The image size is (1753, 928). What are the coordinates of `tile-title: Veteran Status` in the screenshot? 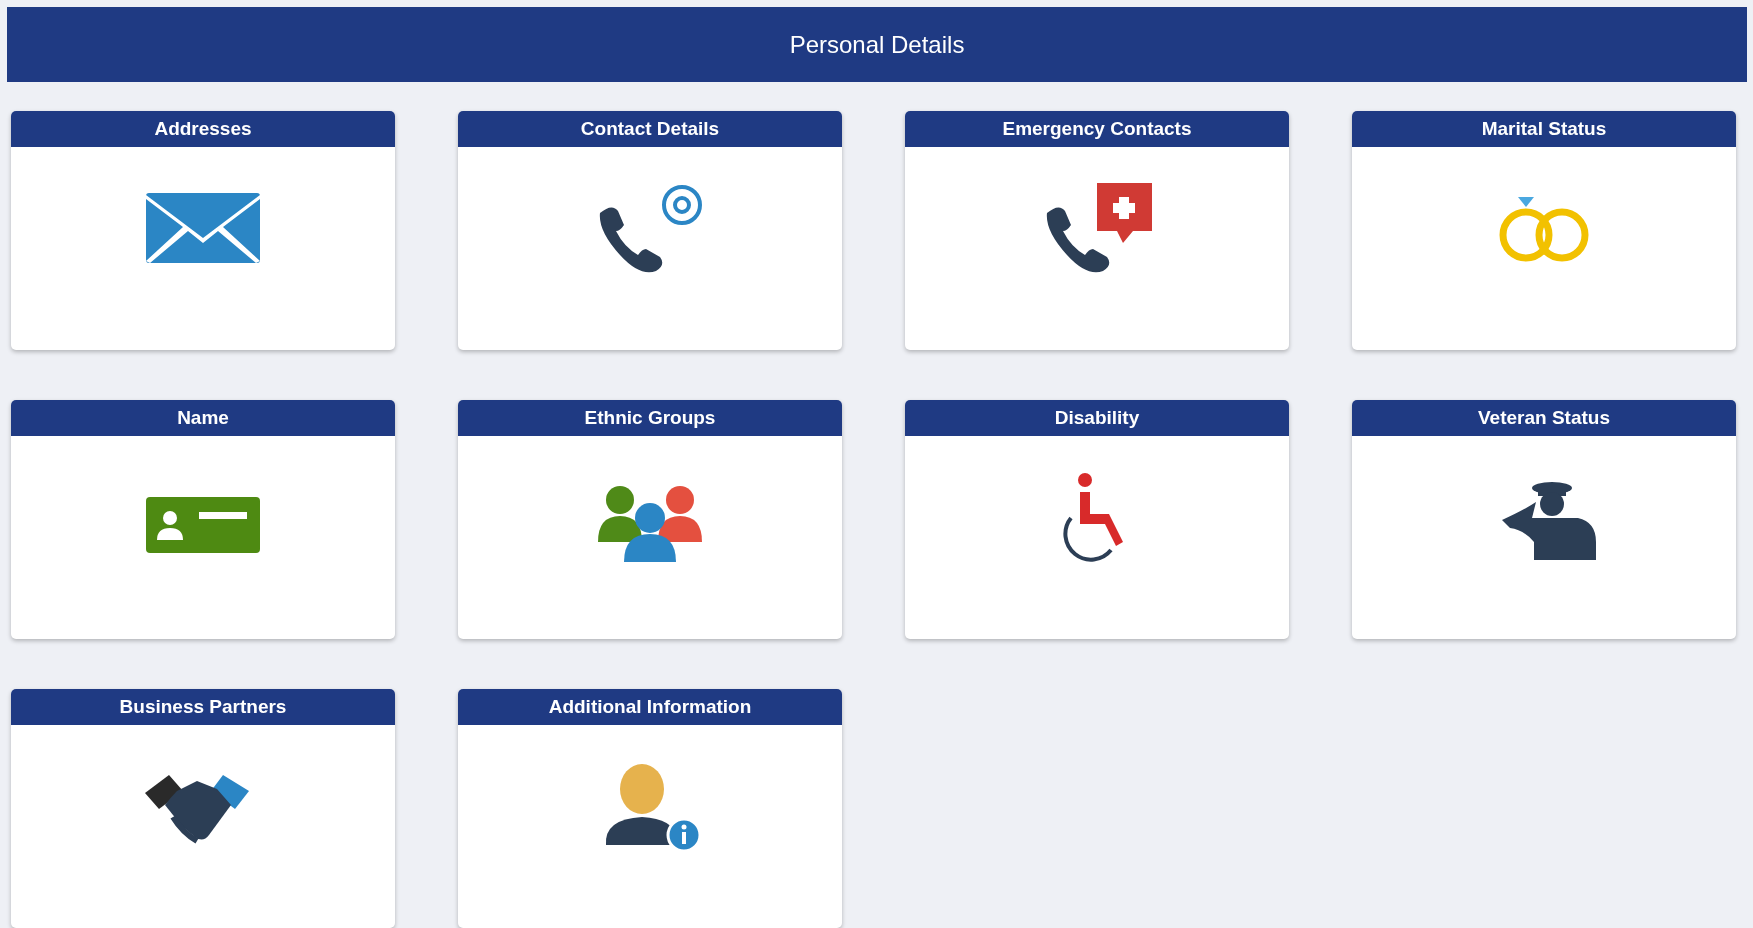 It's located at (1544, 418).